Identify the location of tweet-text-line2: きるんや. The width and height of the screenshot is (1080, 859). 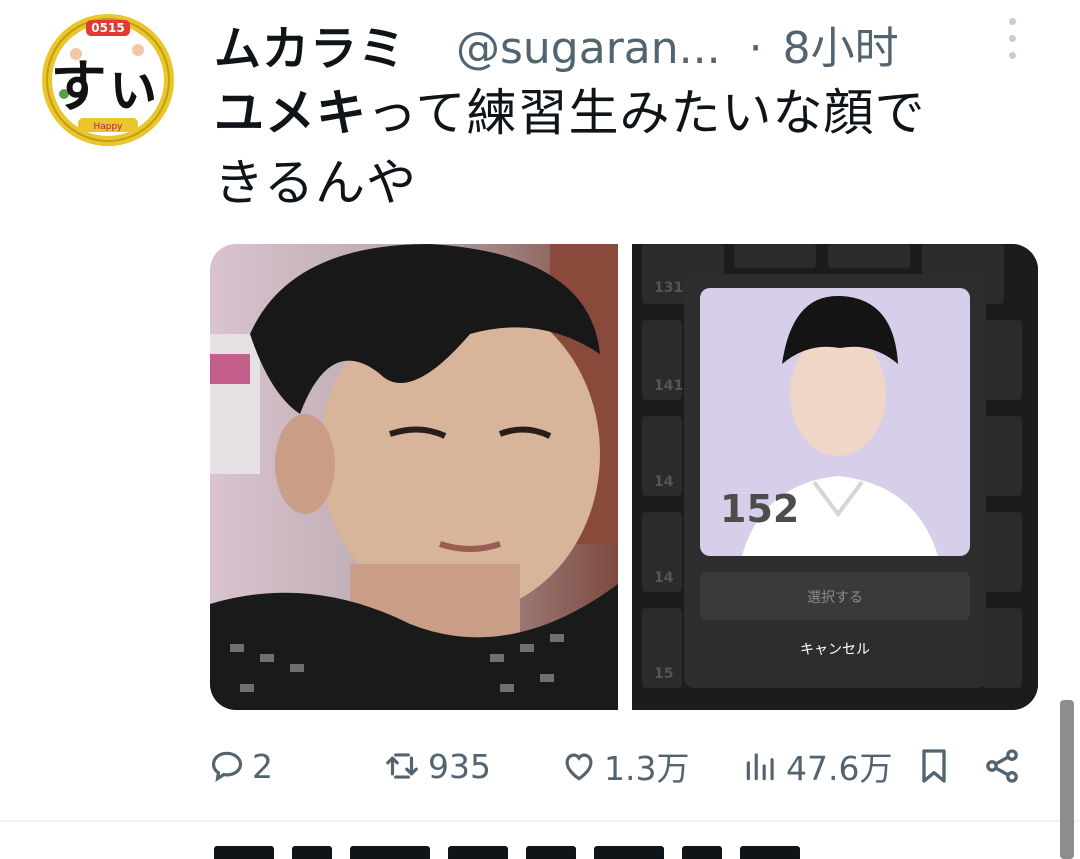
(315, 183).